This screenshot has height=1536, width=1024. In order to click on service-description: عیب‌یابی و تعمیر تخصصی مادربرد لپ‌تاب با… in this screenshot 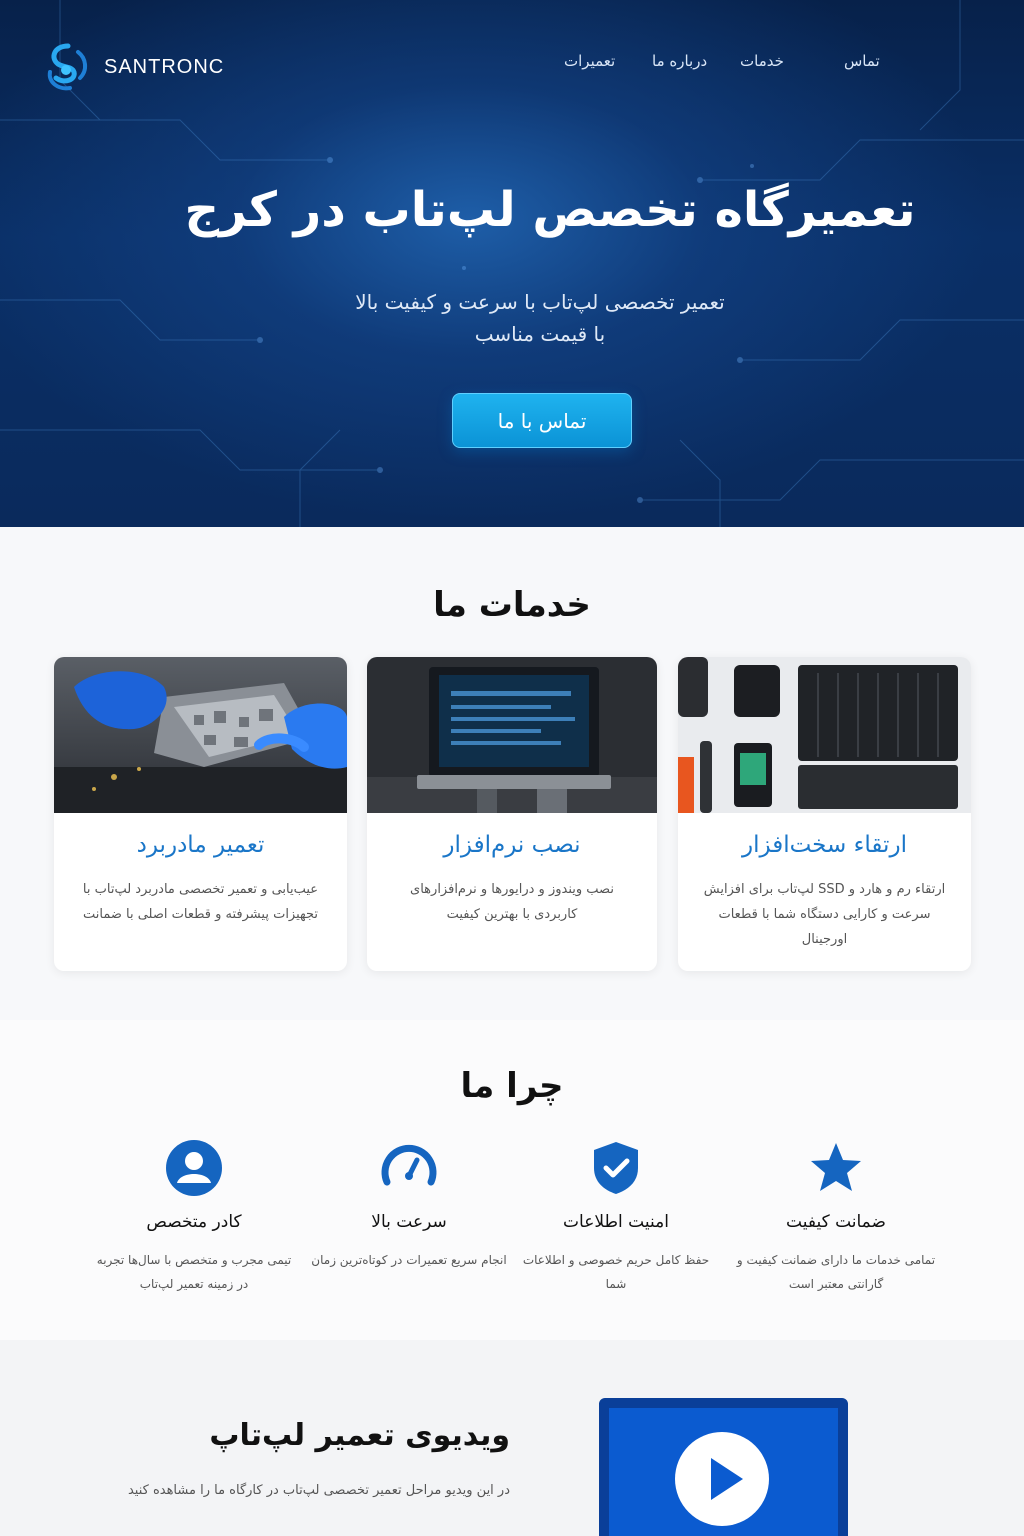, I will do `click(200, 902)`.